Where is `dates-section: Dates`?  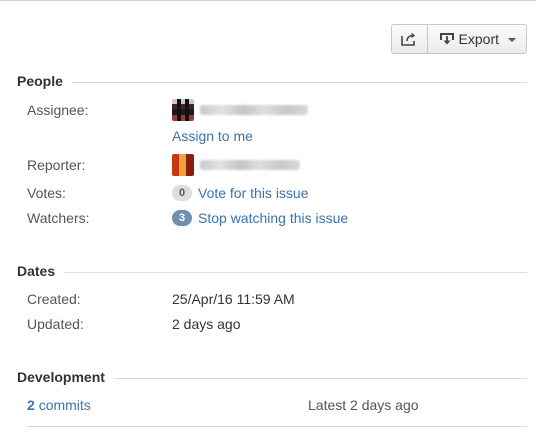
dates-section: Dates is located at coordinates (272, 271).